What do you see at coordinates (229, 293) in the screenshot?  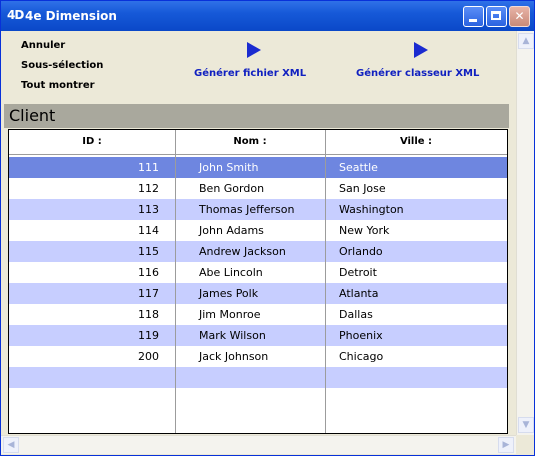 I see `cell-nom: James Polk` at bounding box center [229, 293].